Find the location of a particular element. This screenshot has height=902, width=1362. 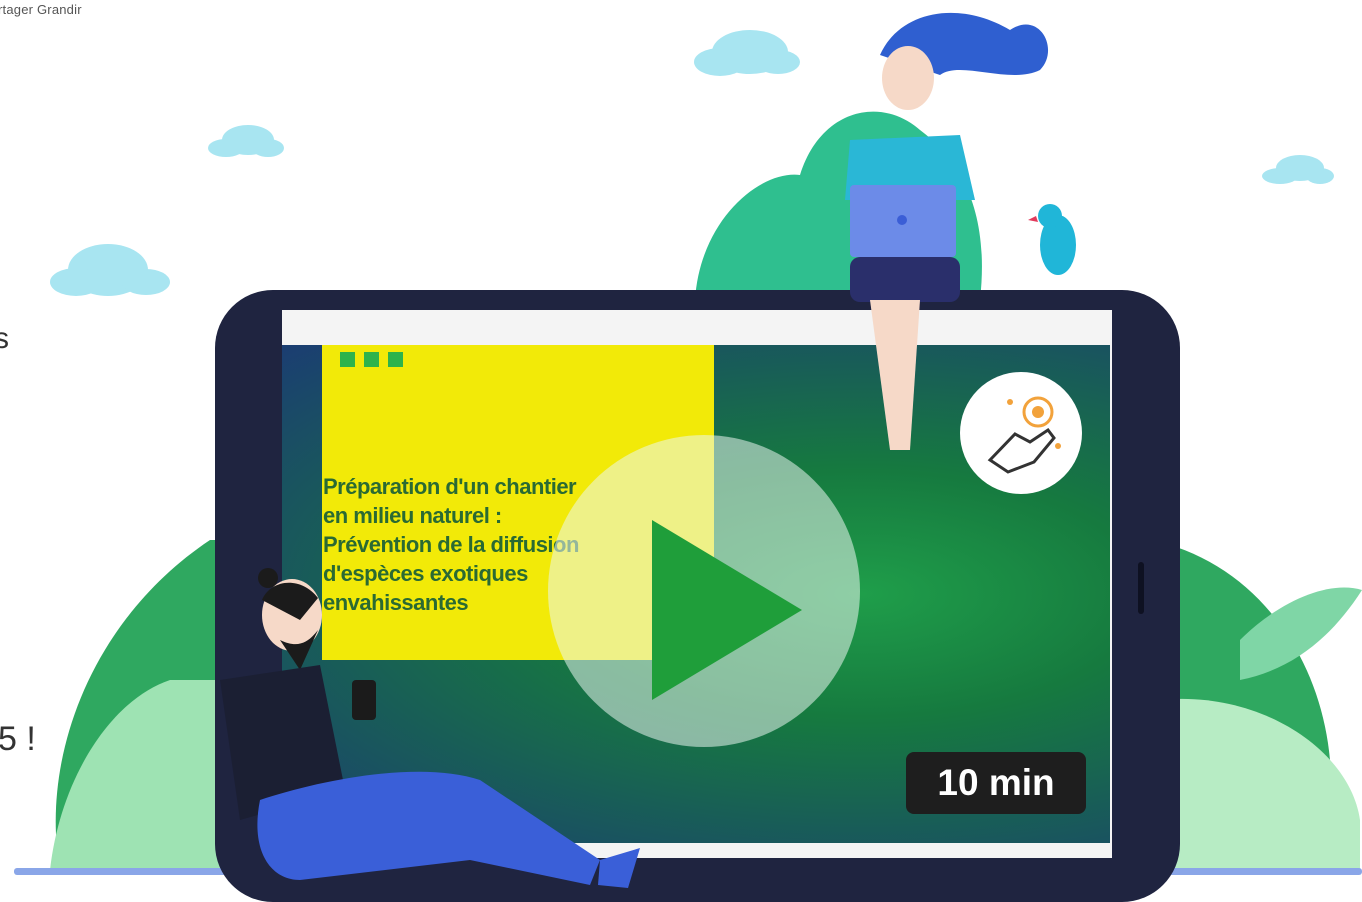

bird-icon is located at coordinates (1052, 239).